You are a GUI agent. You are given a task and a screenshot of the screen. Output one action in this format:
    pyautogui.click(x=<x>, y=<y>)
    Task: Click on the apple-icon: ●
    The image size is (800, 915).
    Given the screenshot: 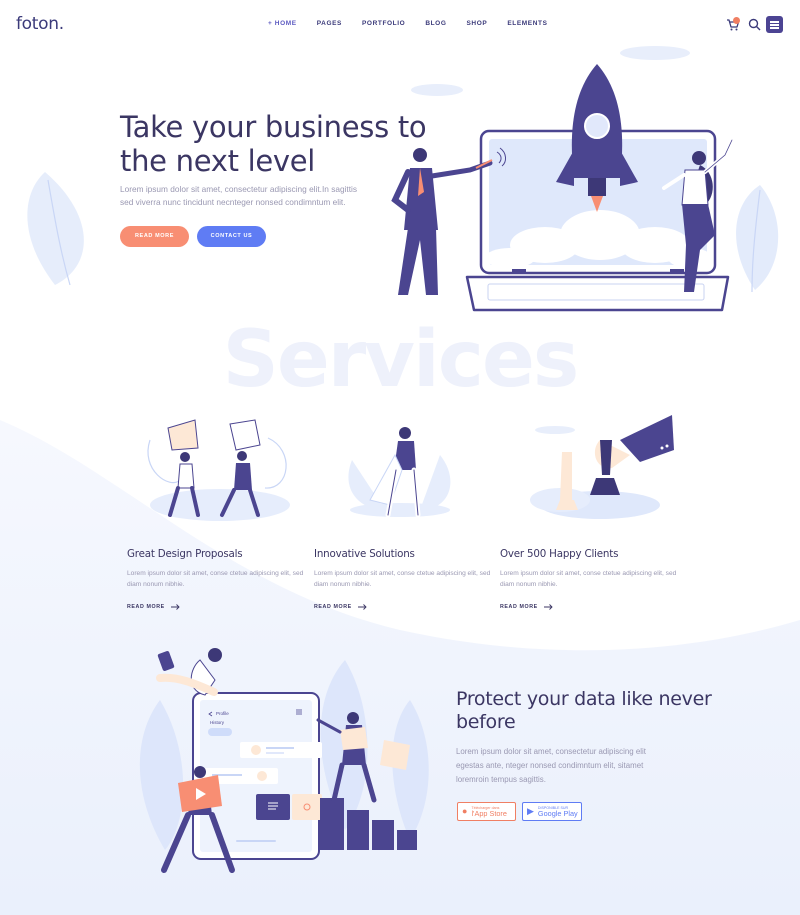 What is the action you would take?
    pyautogui.click(x=465, y=811)
    